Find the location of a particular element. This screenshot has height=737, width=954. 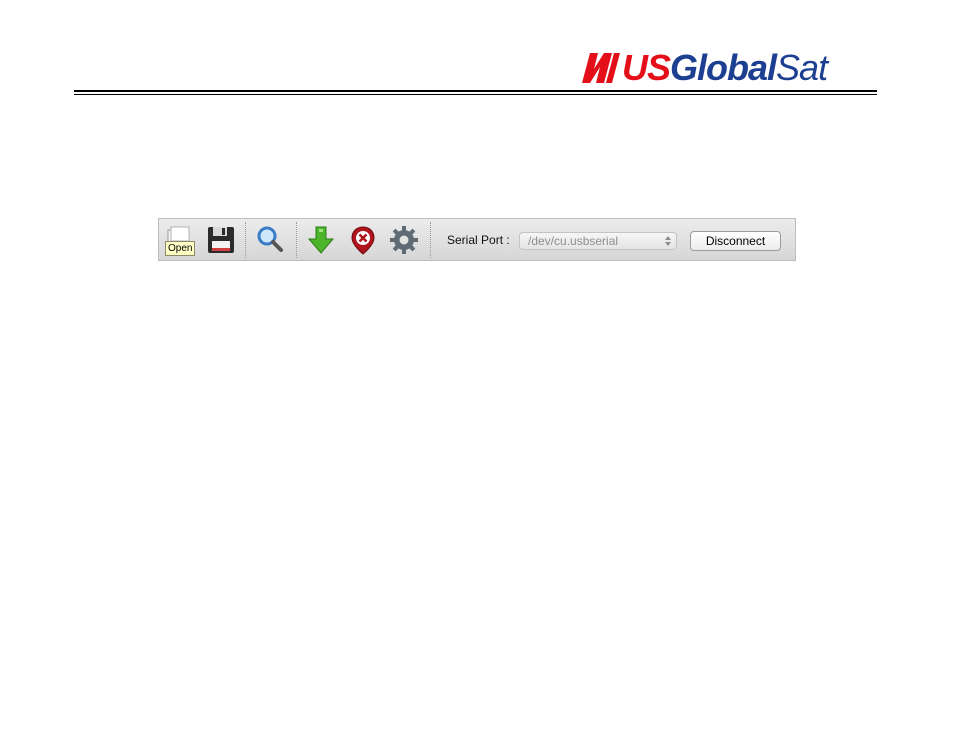

chevron-up-down-icon is located at coordinates (668, 241).